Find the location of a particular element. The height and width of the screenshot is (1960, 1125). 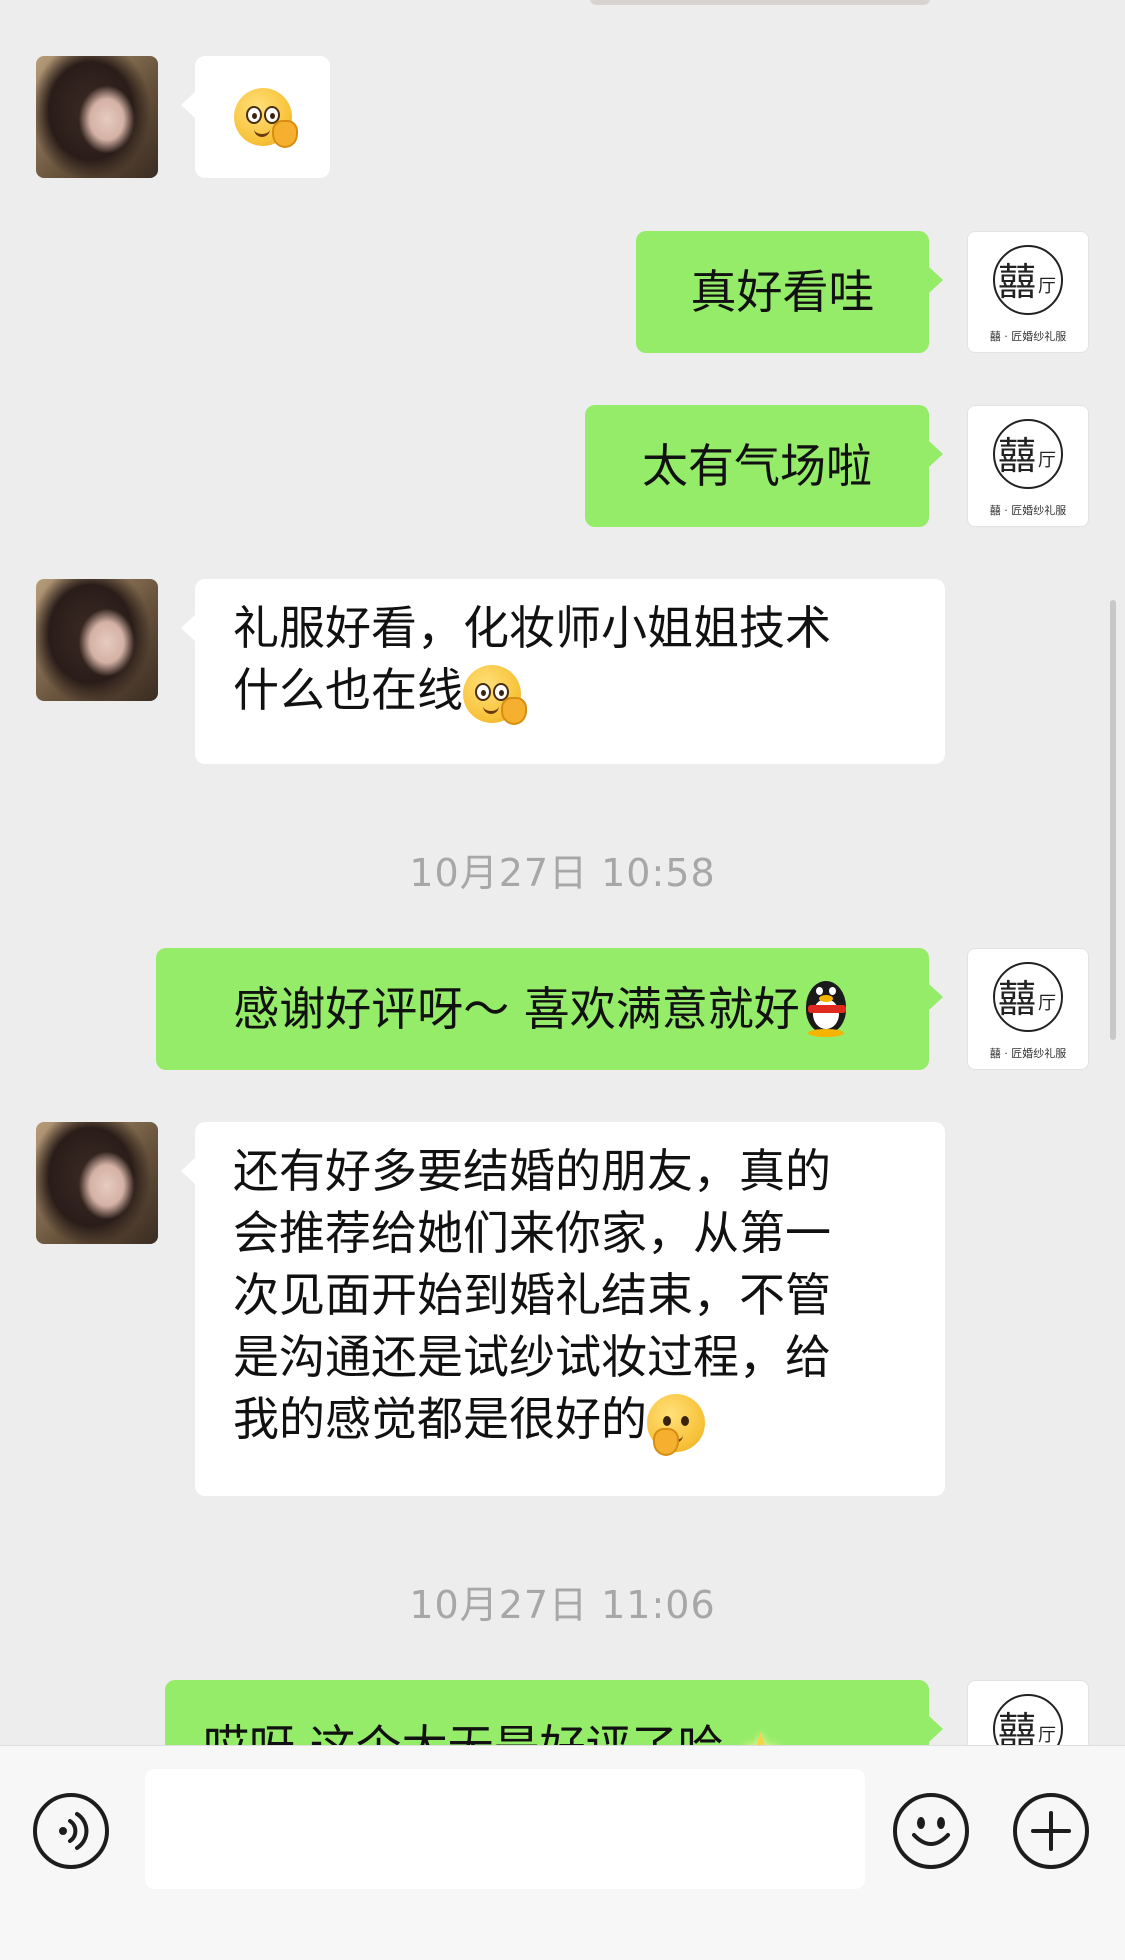

message-text: 感谢好评呀～ 喜欢满意就好 is located at coordinates (516, 1009).